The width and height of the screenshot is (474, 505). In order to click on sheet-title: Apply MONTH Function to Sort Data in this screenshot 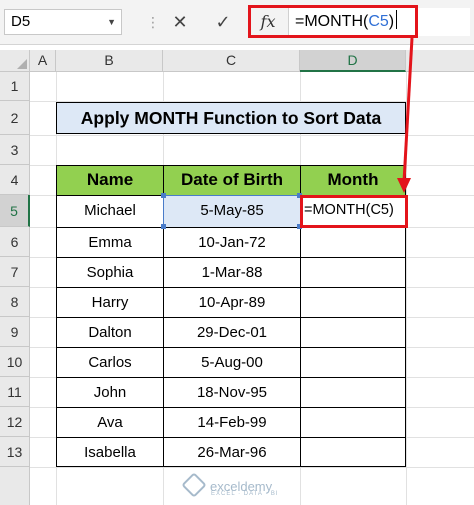, I will do `click(231, 118)`.